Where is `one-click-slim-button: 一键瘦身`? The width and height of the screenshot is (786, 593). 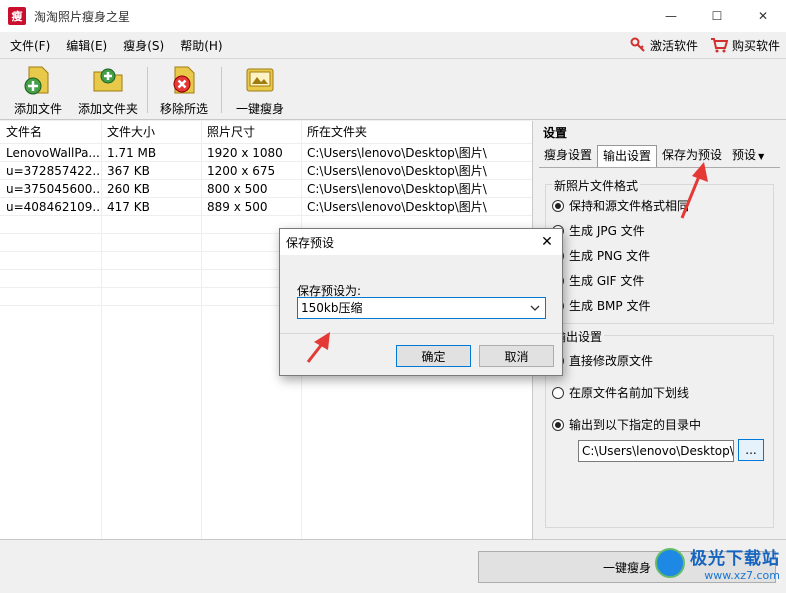
one-click-slim-button: 一键瘦身 is located at coordinates (260, 90).